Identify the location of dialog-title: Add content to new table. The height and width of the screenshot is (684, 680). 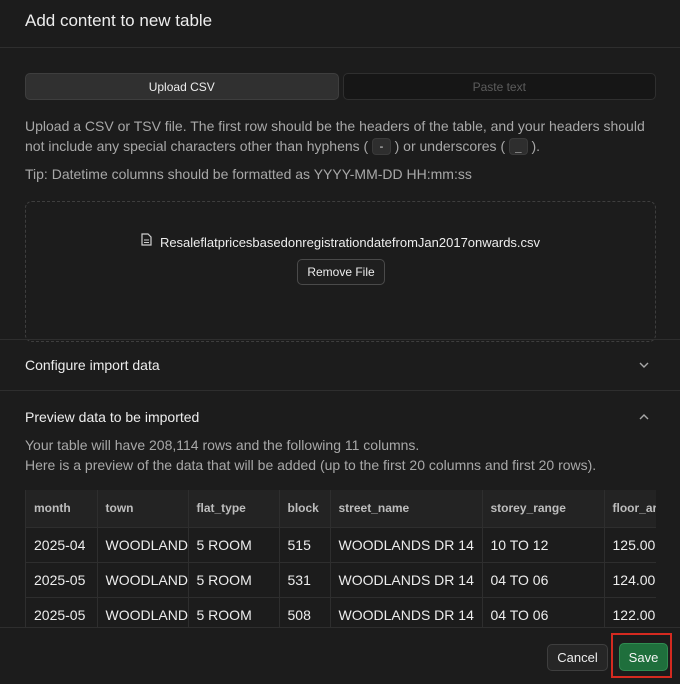
(119, 20).